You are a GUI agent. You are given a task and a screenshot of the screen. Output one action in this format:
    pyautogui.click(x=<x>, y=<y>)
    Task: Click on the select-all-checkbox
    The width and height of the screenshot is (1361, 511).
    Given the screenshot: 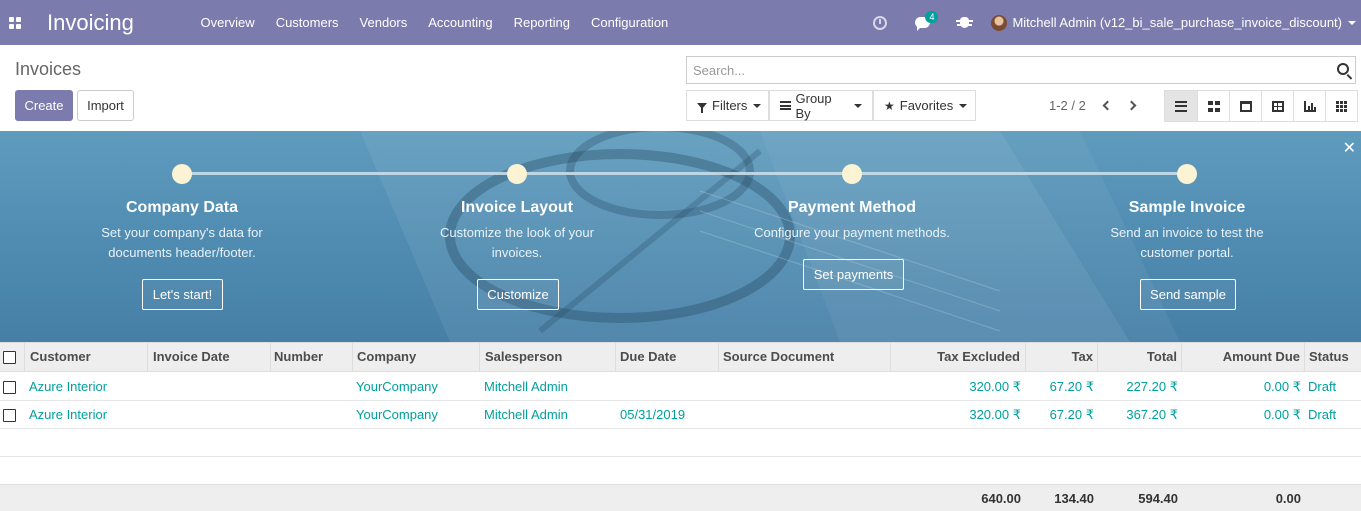 What is the action you would take?
    pyautogui.click(x=9, y=357)
    